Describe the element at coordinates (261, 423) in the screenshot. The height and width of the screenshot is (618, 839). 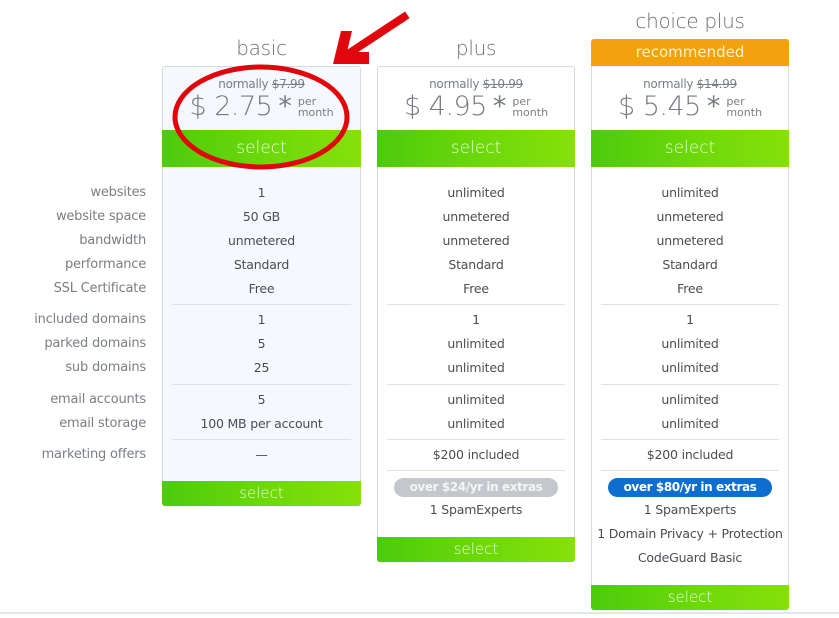
I see `value-email-storage: 100 MB per account` at that location.